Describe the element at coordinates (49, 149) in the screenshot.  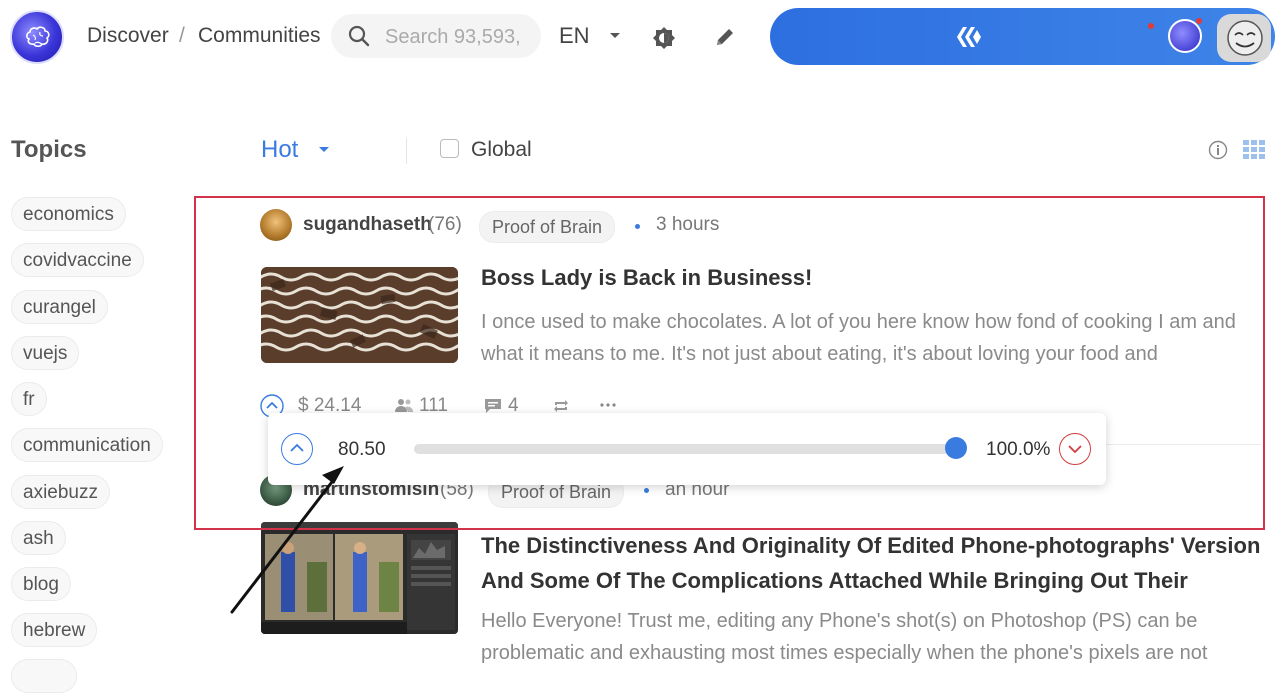
I see `topics-heading: Topics` at that location.